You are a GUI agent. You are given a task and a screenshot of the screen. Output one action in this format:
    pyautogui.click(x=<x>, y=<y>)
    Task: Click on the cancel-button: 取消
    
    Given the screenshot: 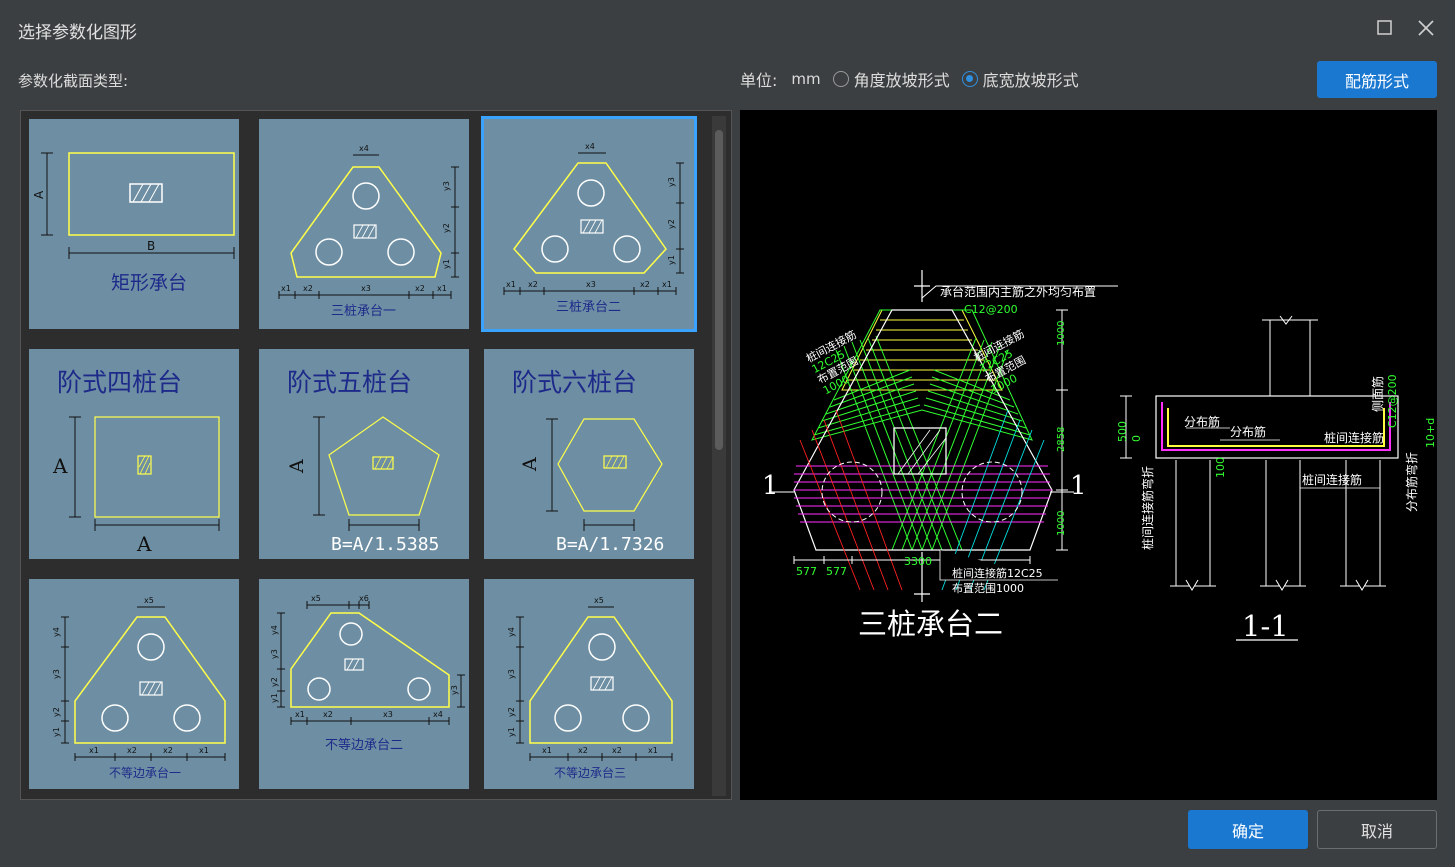 What is the action you would take?
    pyautogui.click(x=1377, y=829)
    